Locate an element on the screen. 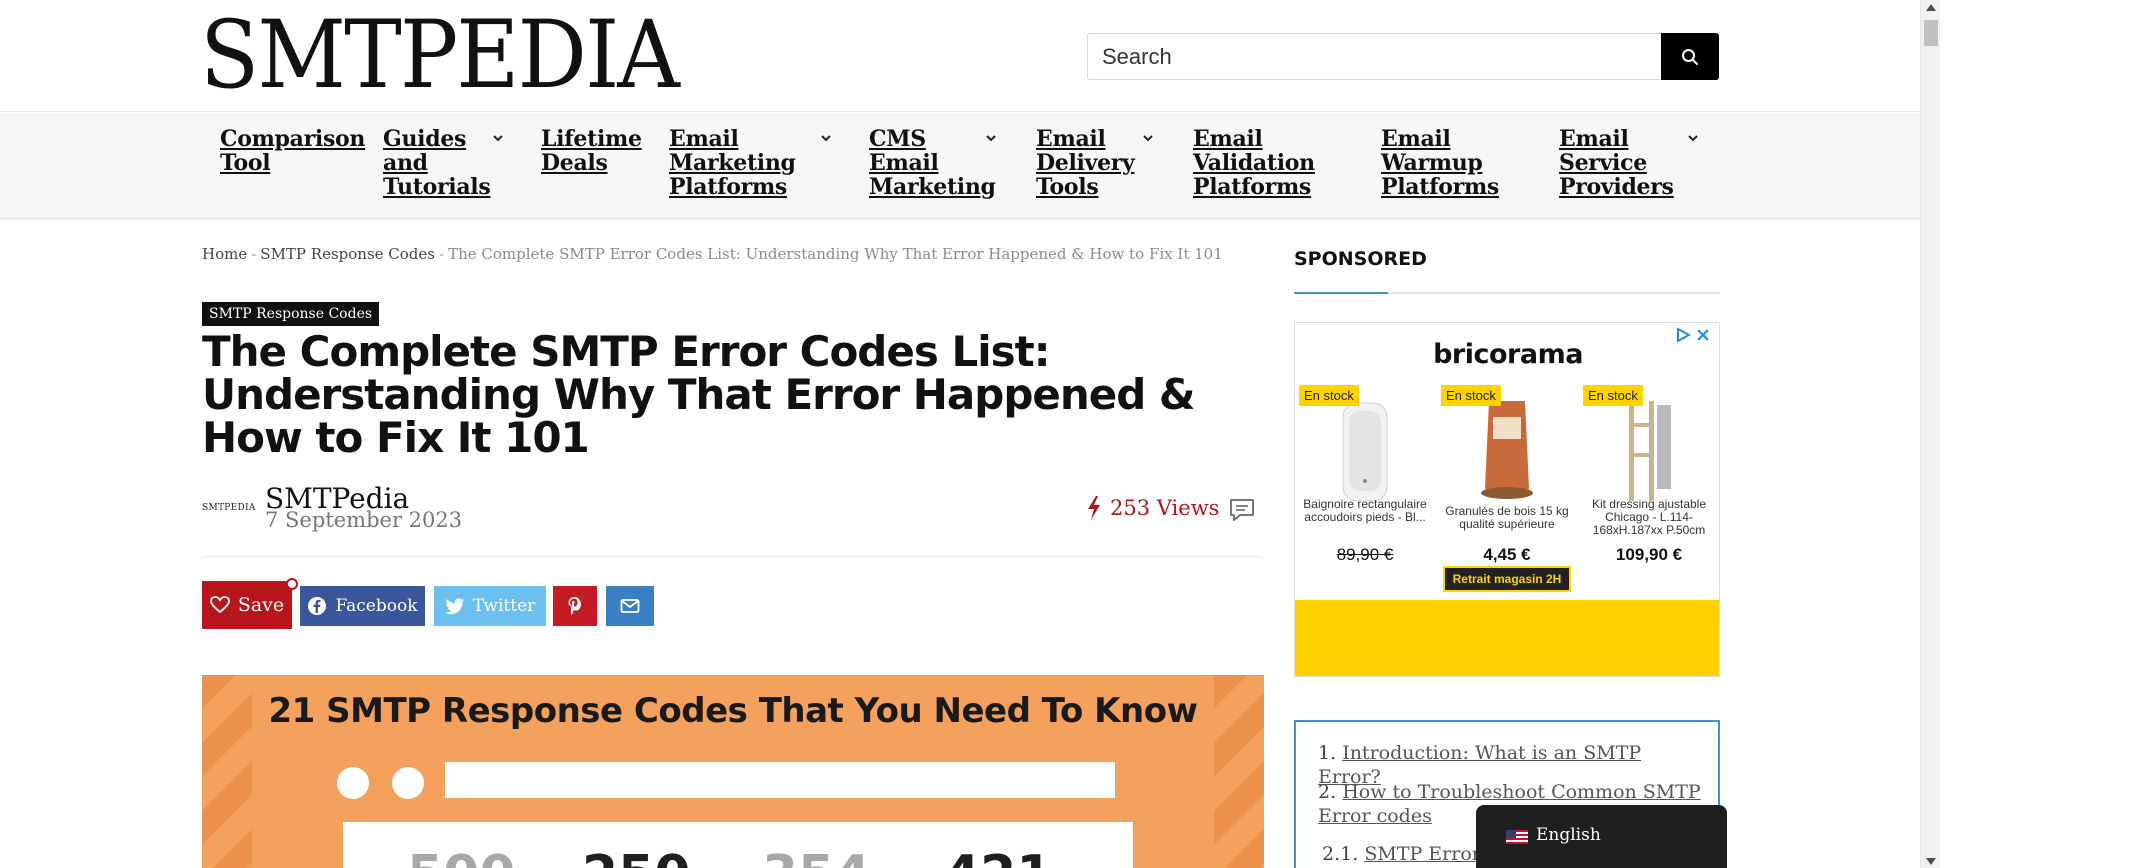 Image resolution: width=2148 pixels, height=868 pixels. response-code: 500 is located at coordinates (461, 856).